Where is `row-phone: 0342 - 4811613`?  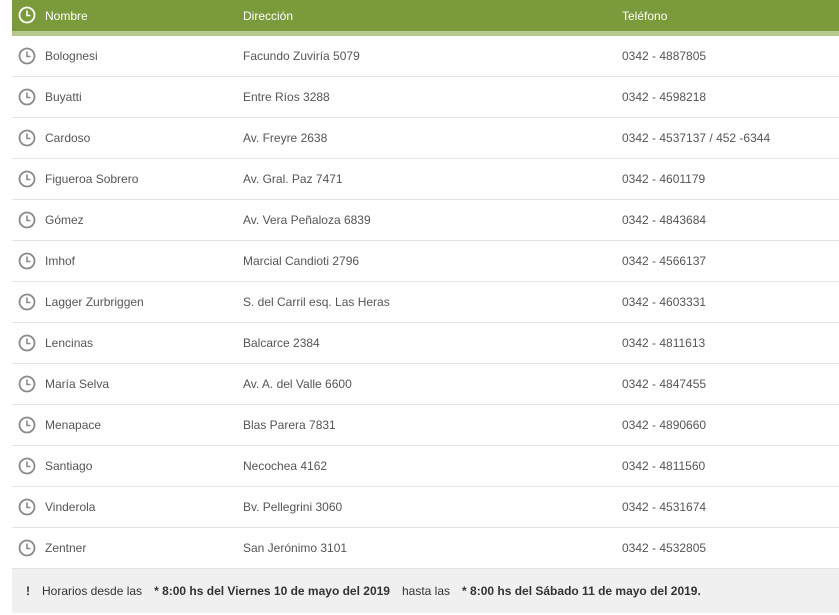 row-phone: 0342 - 4811613 is located at coordinates (664, 343).